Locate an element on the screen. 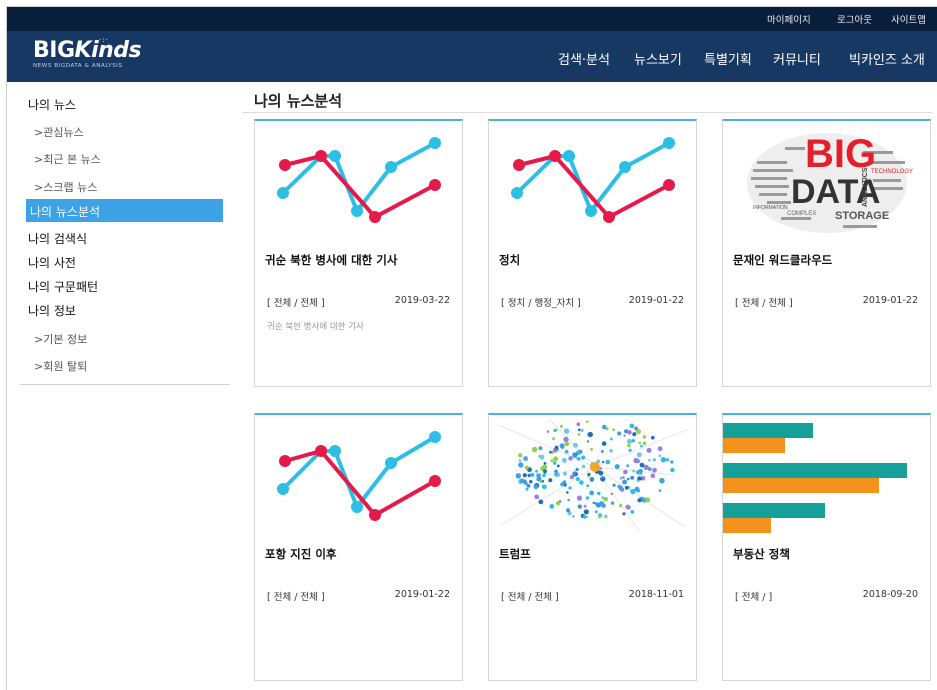 The height and width of the screenshot is (690, 937). sidebar-item-my-news: 나의 뉴스 is located at coordinates (52, 104).